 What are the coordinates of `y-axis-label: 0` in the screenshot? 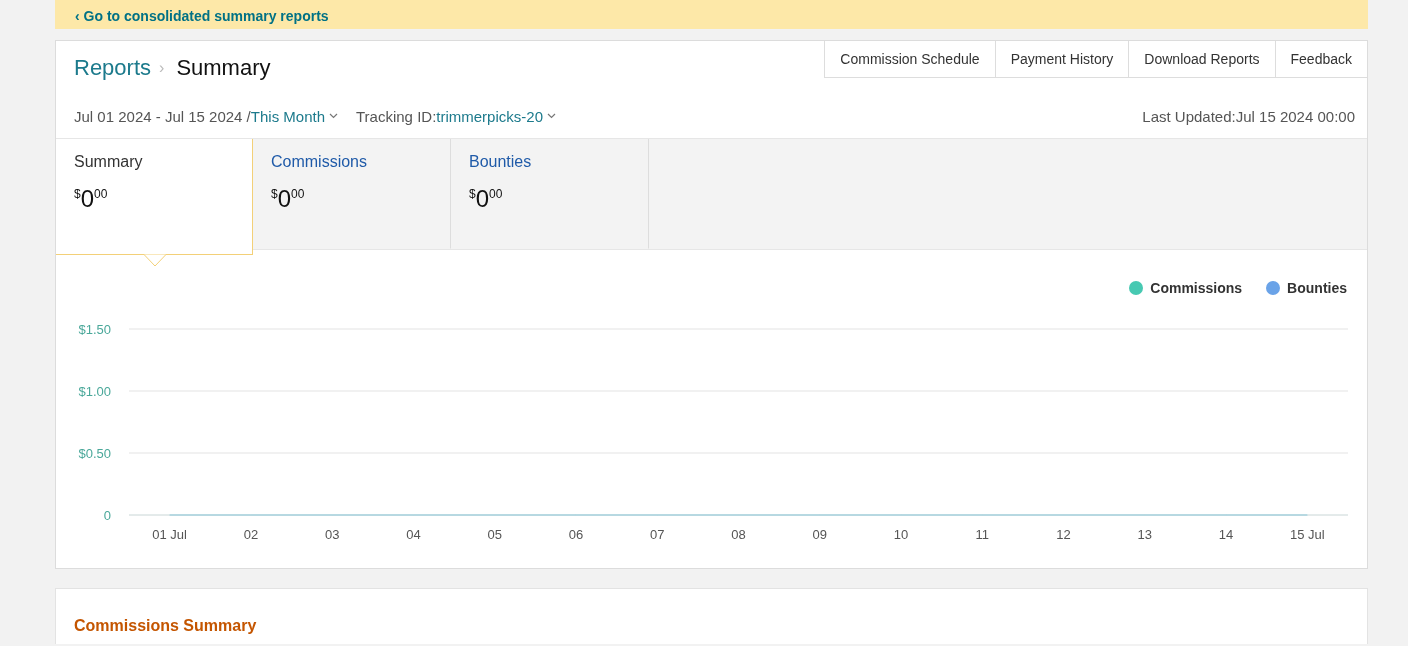 It's located at (107, 515).